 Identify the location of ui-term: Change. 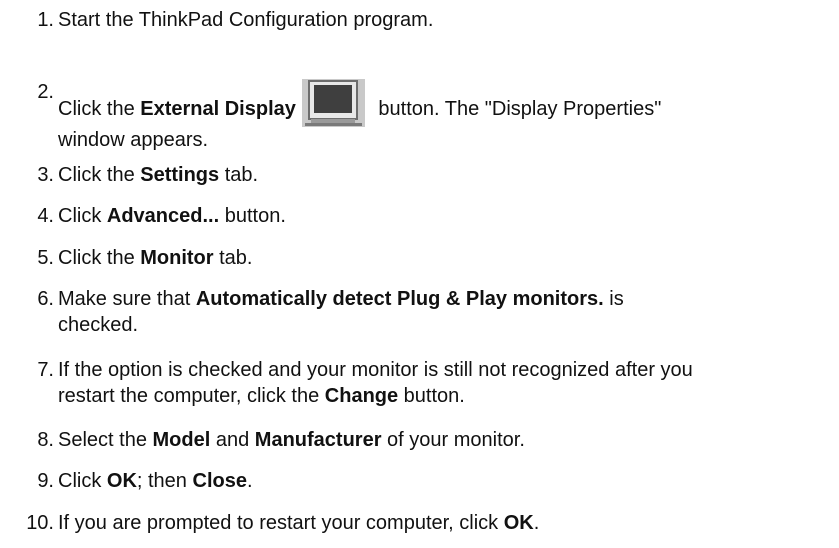
(361, 396).